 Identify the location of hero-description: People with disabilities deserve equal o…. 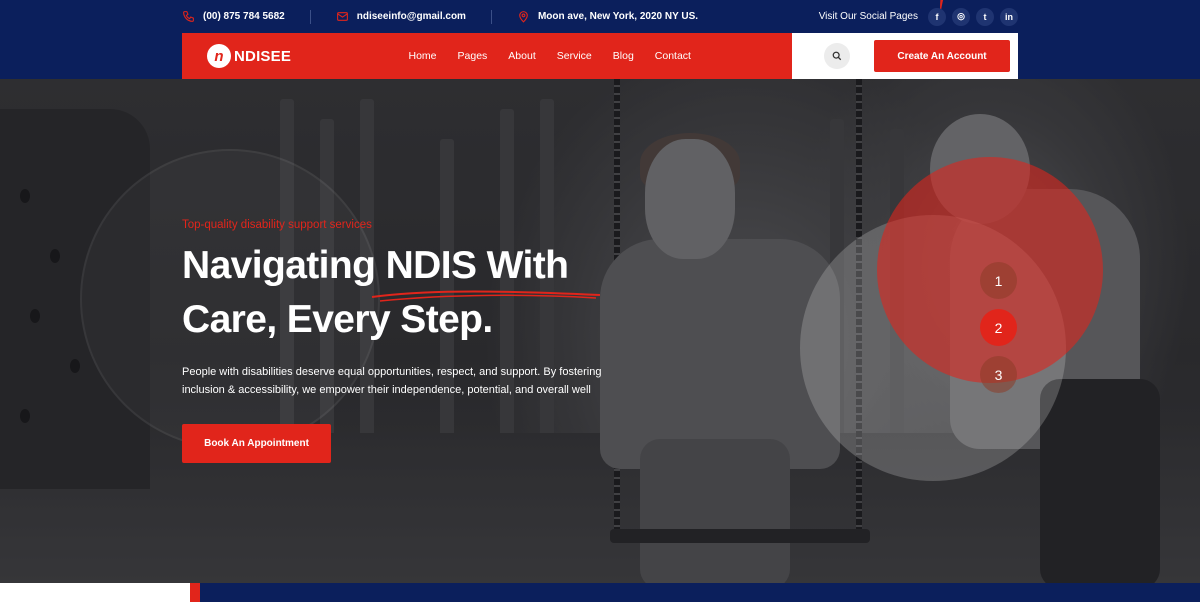
(392, 381).